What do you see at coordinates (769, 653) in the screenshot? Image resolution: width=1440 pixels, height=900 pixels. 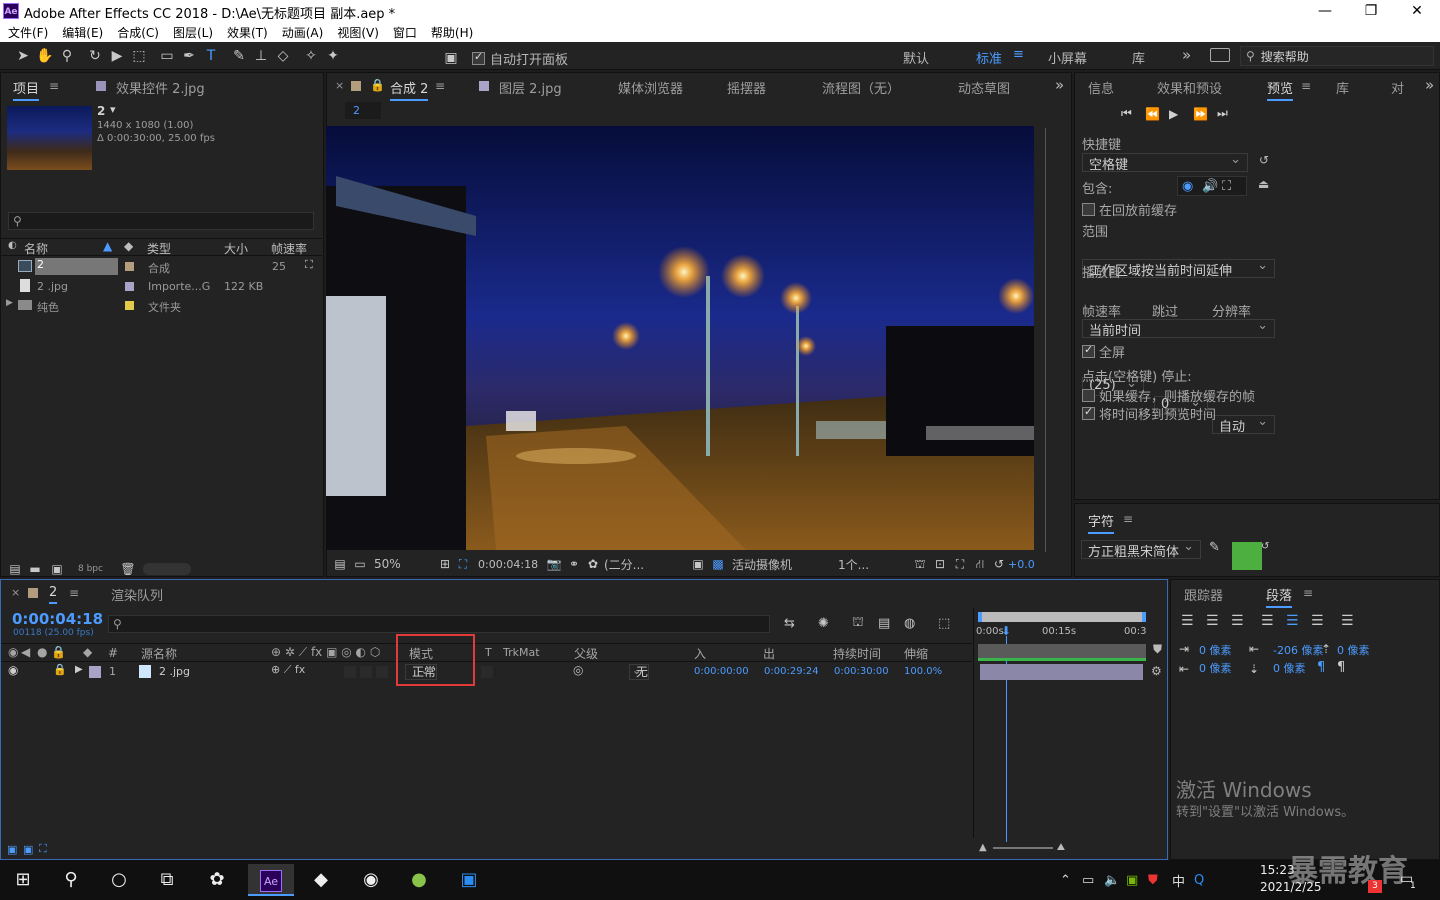 I see `column-out: 出` at bounding box center [769, 653].